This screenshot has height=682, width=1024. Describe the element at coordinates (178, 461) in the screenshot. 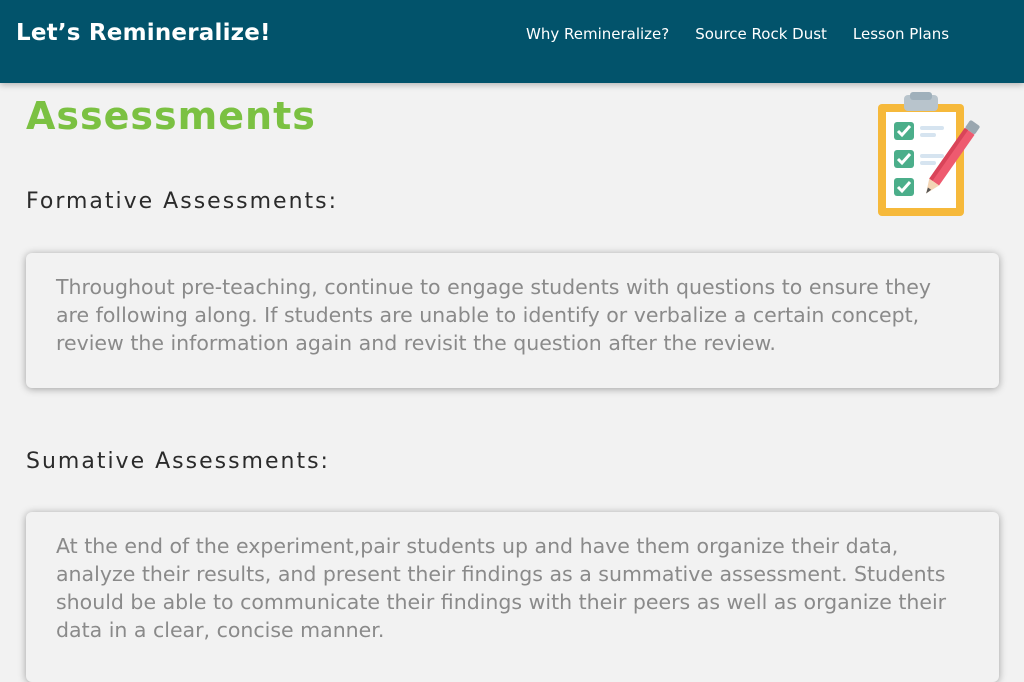

I see `summative-assessments-heading: Sumative Assessments:` at that location.